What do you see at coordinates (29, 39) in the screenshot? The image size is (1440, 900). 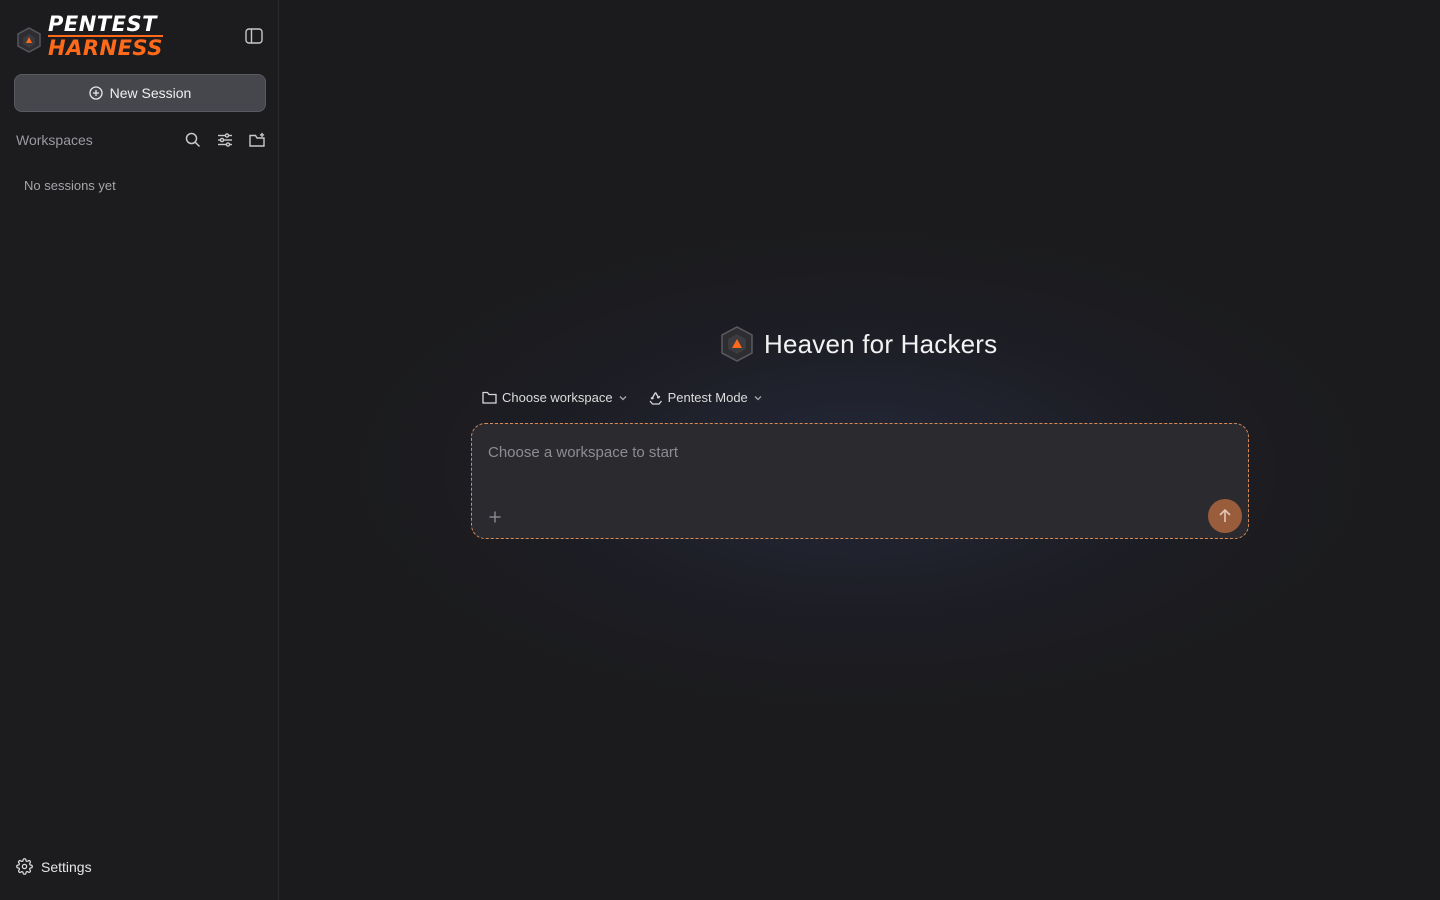 I see `brand-logo-icon` at bounding box center [29, 39].